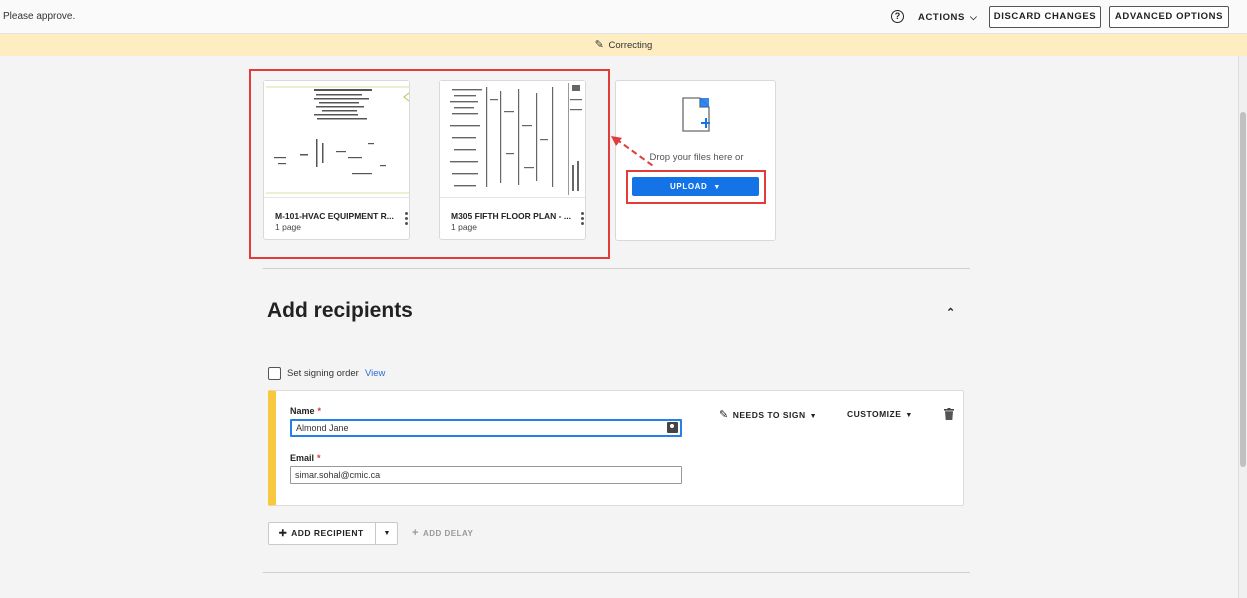 This screenshot has width=1247, height=598. What do you see at coordinates (486, 428) in the screenshot?
I see `name-input: Almond Jane` at bounding box center [486, 428].